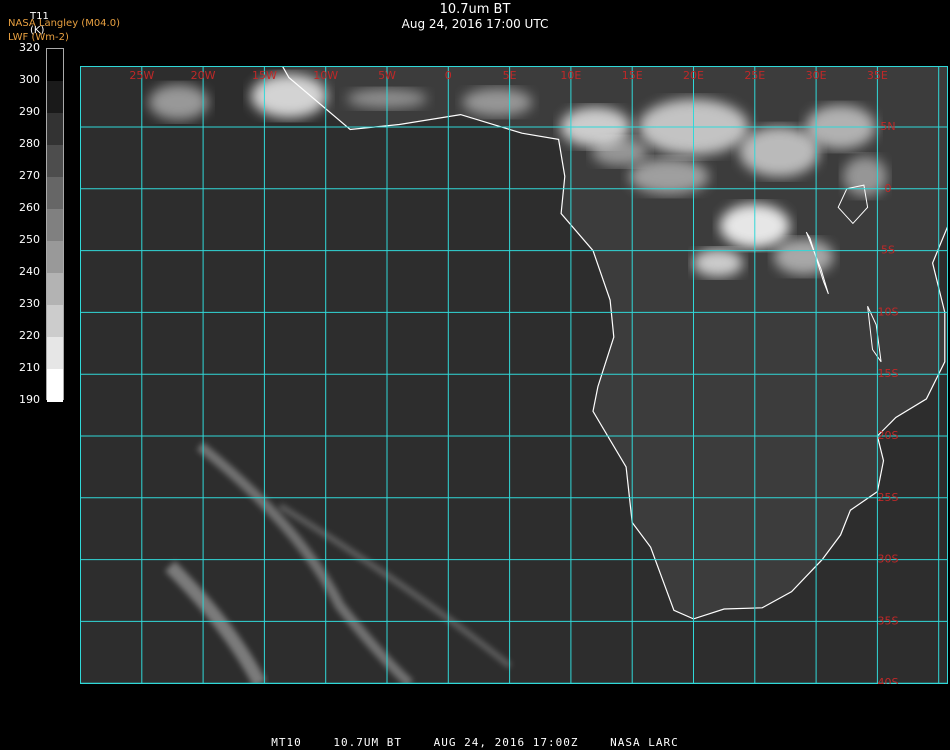 This screenshot has width=950, height=750. I want to click on colorbar-label: 290, so click(29, 111).